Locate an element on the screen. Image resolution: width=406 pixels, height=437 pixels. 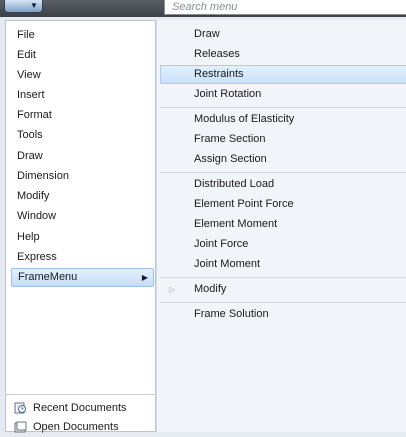
menu-item-dimension: Dimension is located at coordinates (82, 176).